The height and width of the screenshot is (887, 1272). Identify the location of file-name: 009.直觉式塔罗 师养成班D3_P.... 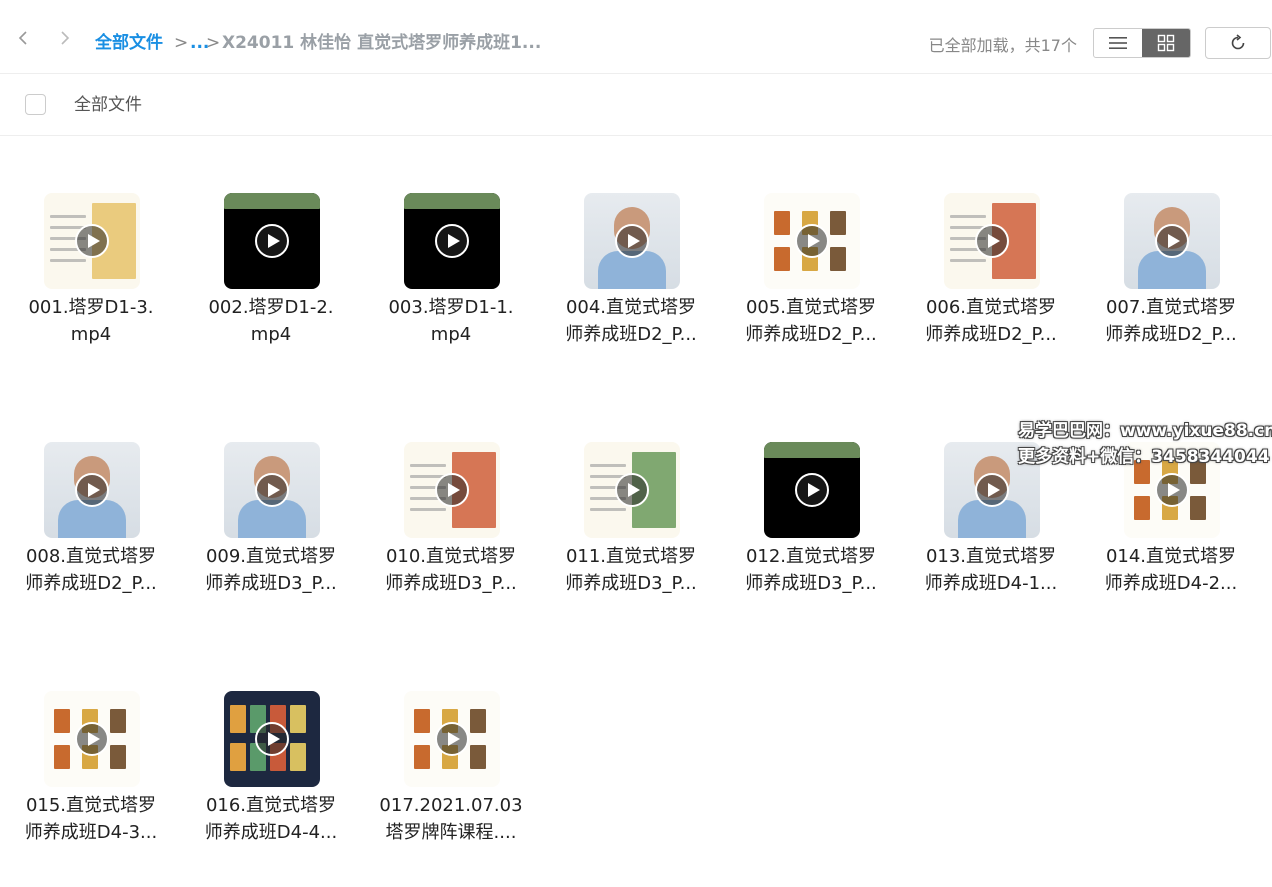
(271, 570).